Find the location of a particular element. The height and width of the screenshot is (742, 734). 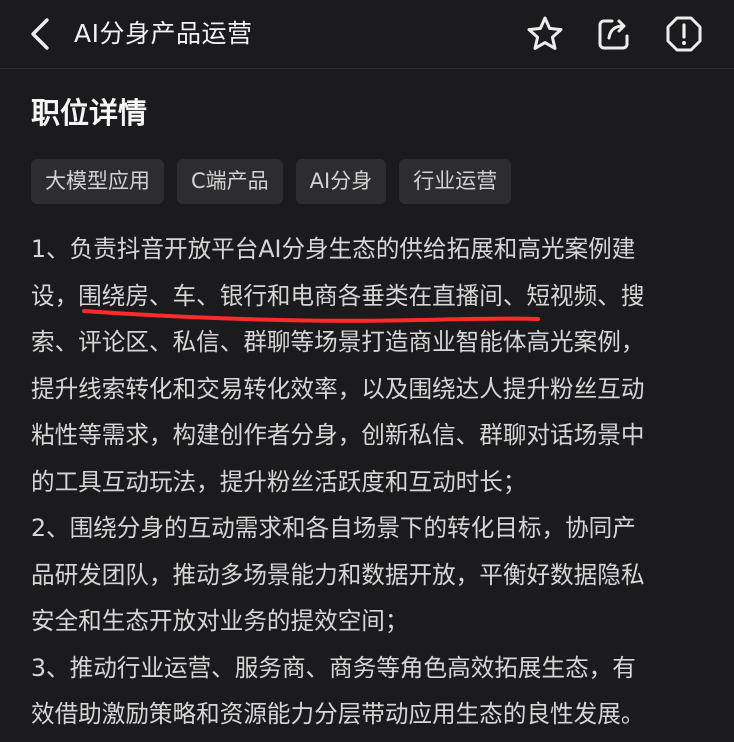

tag-list: 大模型应用 C端产品 AI分身 行业运营 is located at coordinates (271, 181).